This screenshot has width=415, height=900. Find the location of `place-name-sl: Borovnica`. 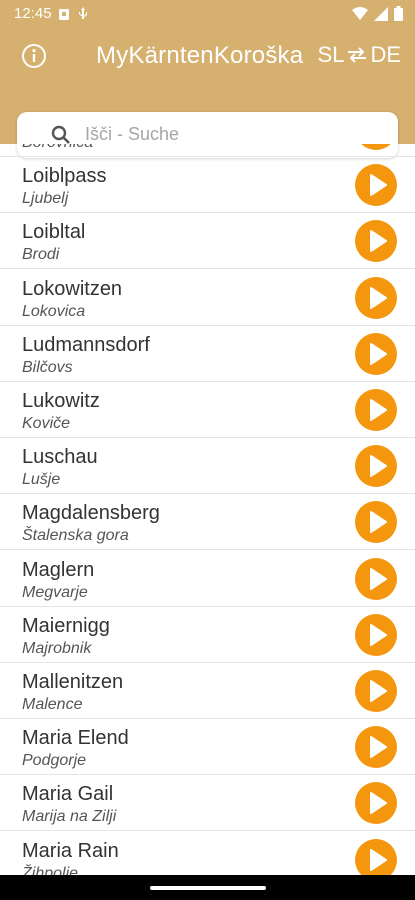

place-name-sl: Borovnica is located at coordinates (57, 148).